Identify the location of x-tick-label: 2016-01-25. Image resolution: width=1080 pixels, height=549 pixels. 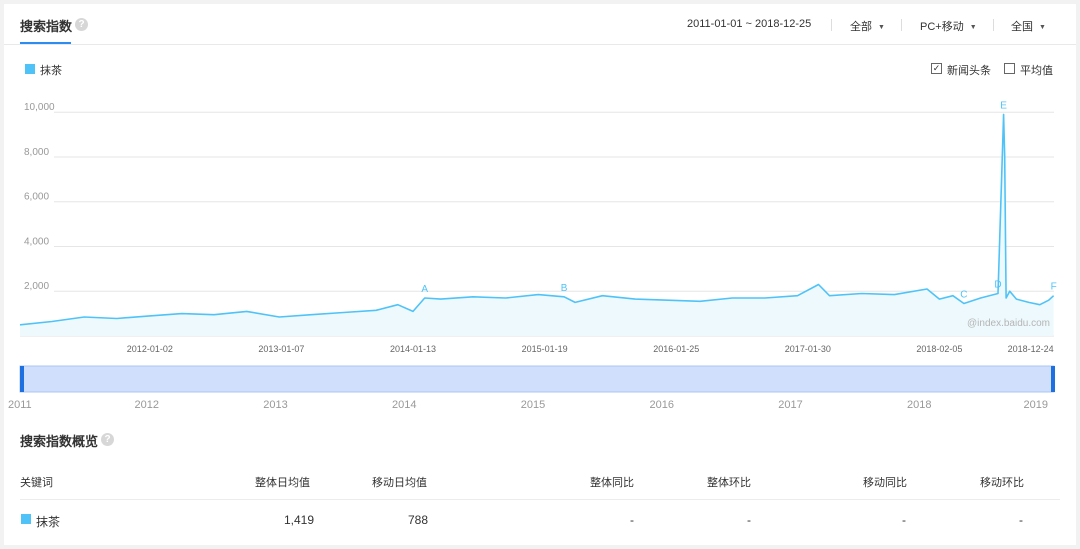
(676, 349).